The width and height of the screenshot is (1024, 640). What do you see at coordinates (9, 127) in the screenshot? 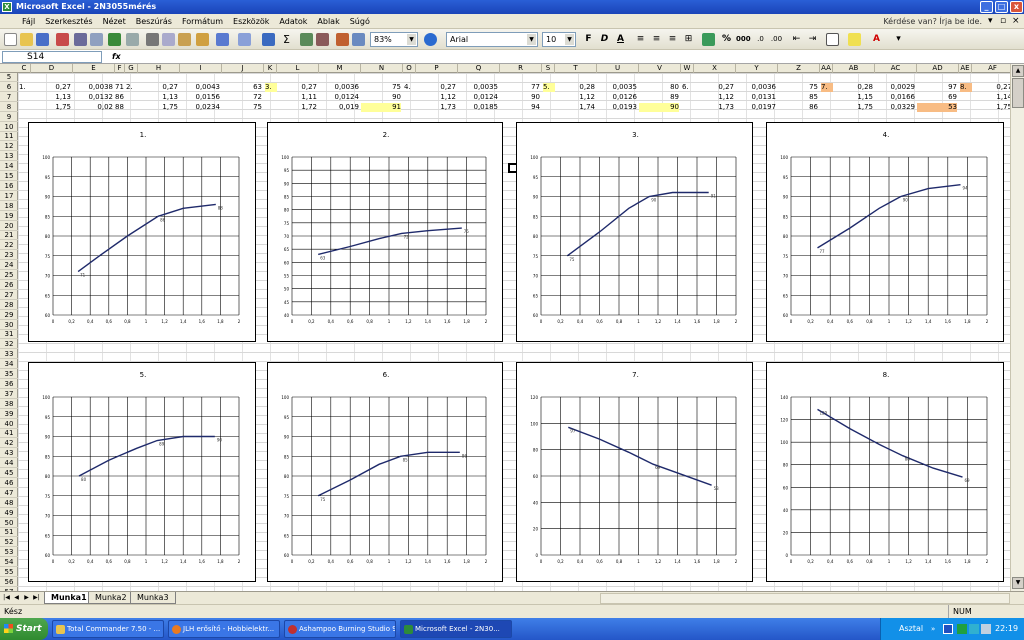
I see `row-header: 10` at bounding box center [9, 127].